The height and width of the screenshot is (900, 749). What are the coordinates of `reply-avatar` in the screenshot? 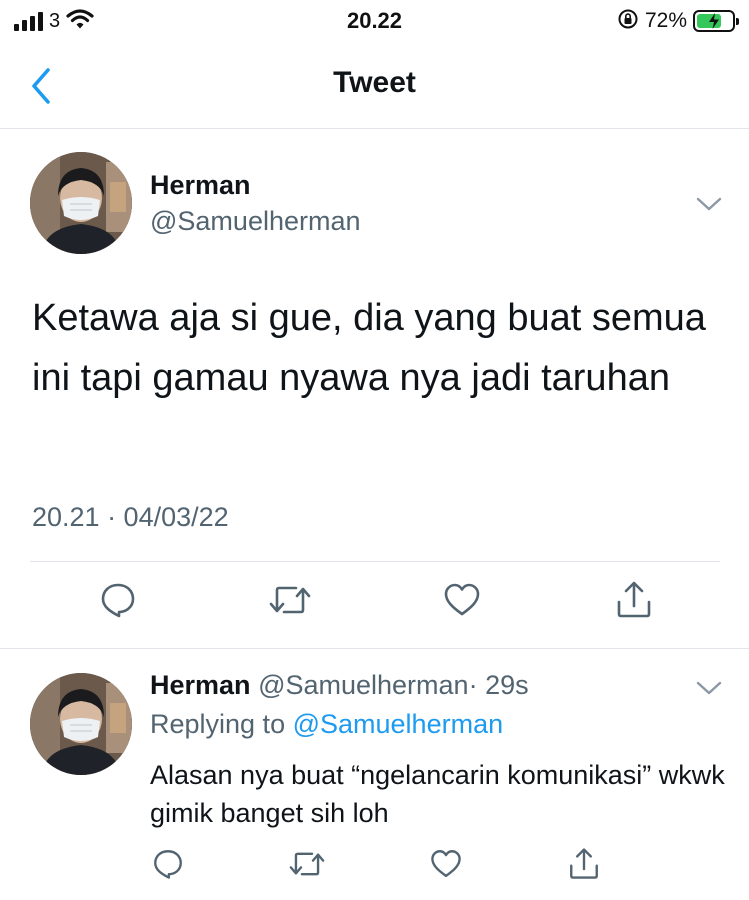 It's located at (81, 724).